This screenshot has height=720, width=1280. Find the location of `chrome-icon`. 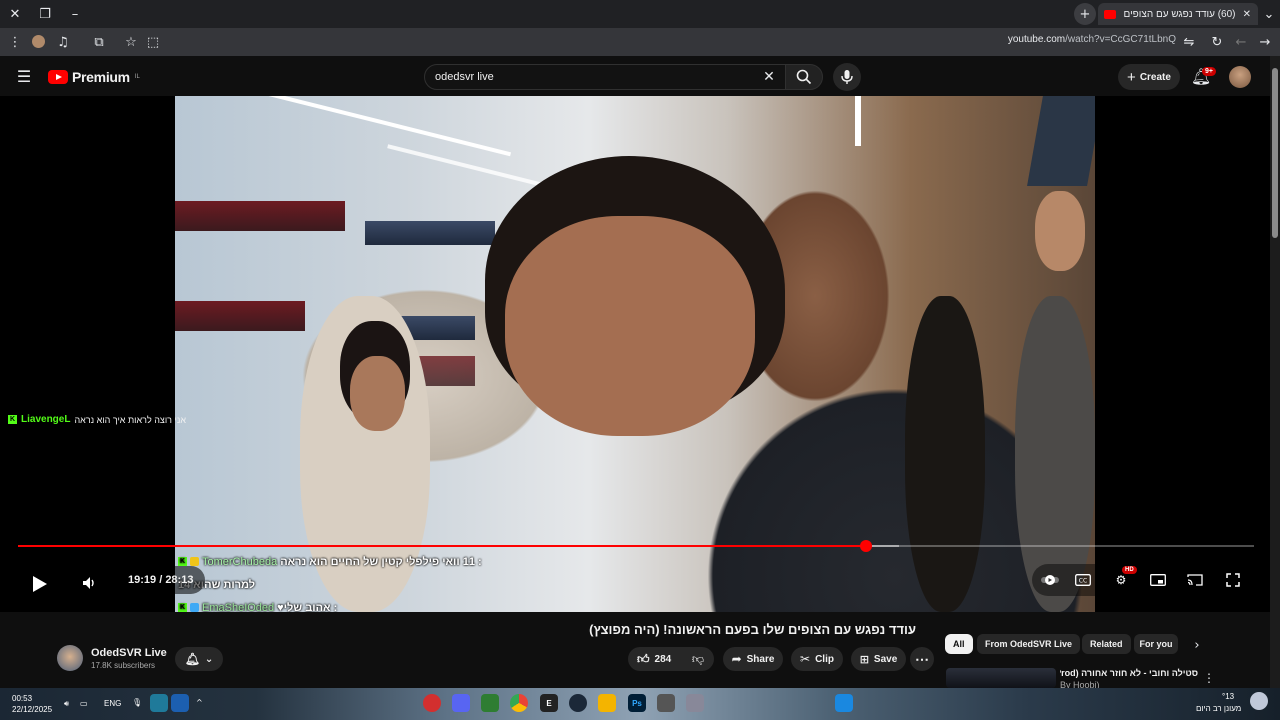

chrome-icon is located at coordinates (519, 703).